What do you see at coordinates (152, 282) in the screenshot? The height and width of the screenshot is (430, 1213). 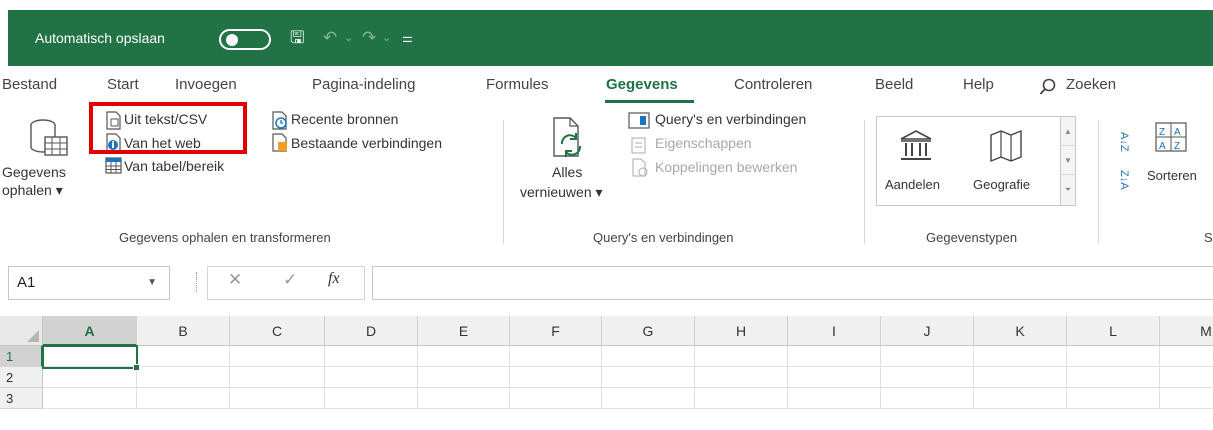 I see `chevron-down-icon: ▼` at bounding box center [152, 282].